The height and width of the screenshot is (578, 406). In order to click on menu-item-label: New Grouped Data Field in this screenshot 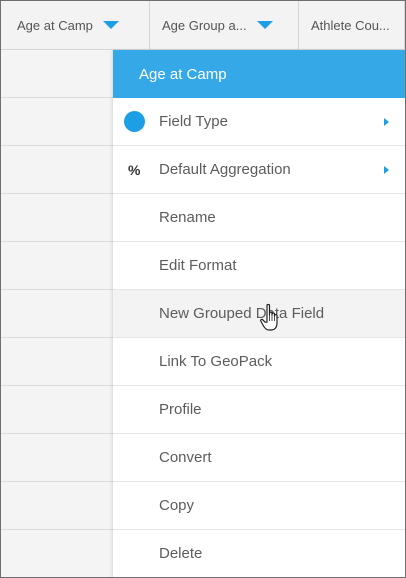, I will do `click(242, 313)`.